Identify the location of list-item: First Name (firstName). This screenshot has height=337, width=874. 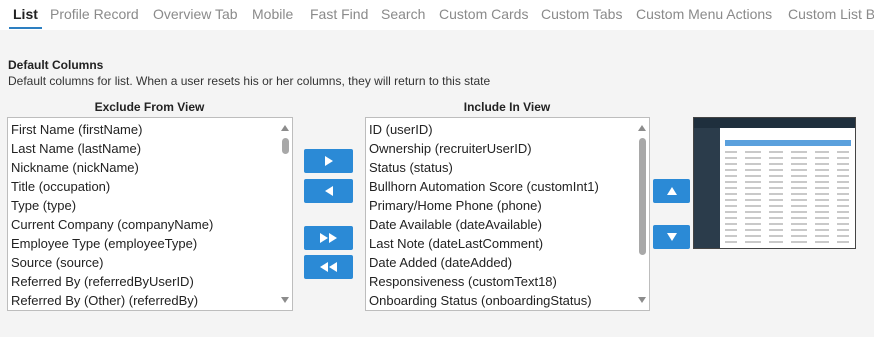
(150, 129).